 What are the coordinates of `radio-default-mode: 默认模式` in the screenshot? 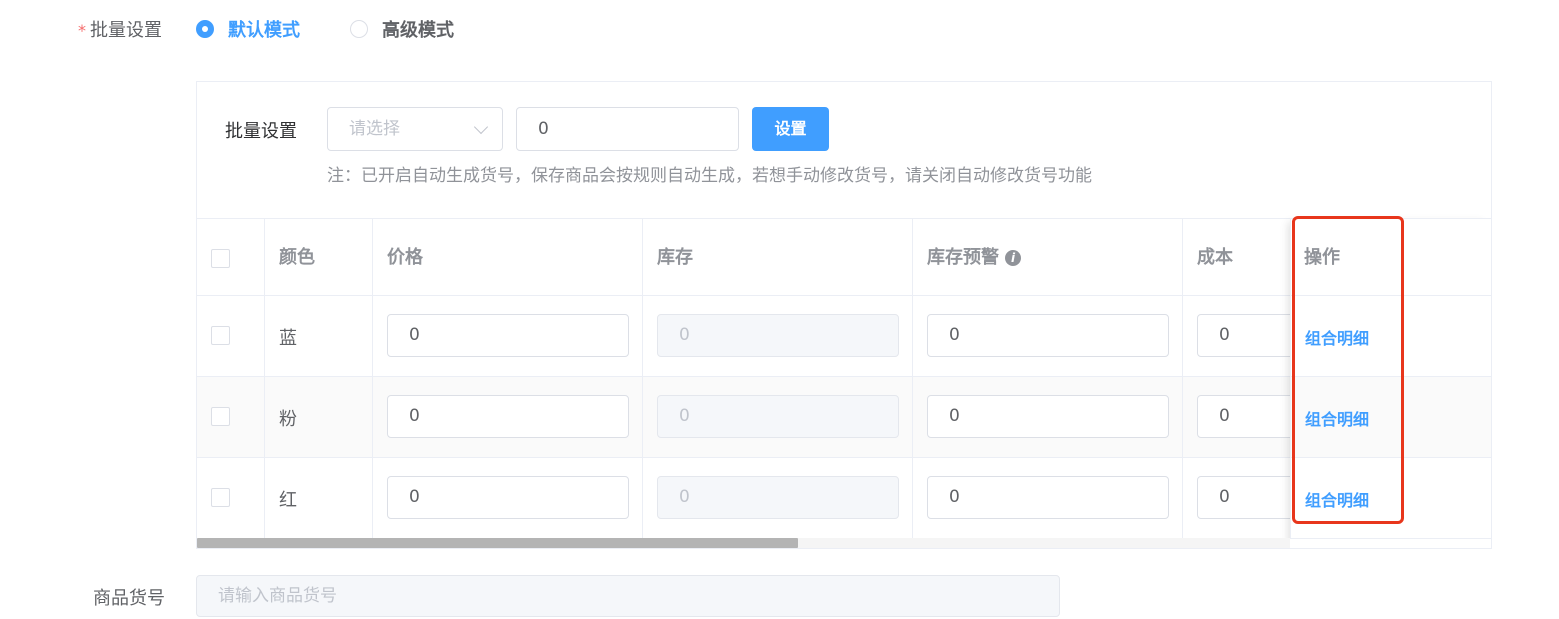 It's located at (248, 29).